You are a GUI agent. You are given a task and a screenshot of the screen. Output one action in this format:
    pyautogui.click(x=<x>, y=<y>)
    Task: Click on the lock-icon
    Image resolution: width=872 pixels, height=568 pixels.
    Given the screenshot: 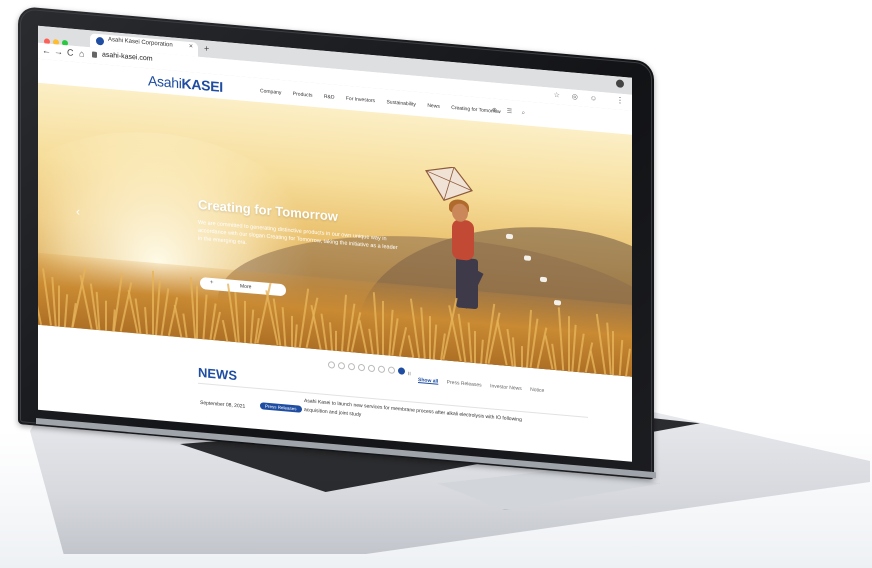 What is the action you would take?
    pyautogui.click(x=94, y=54)
    